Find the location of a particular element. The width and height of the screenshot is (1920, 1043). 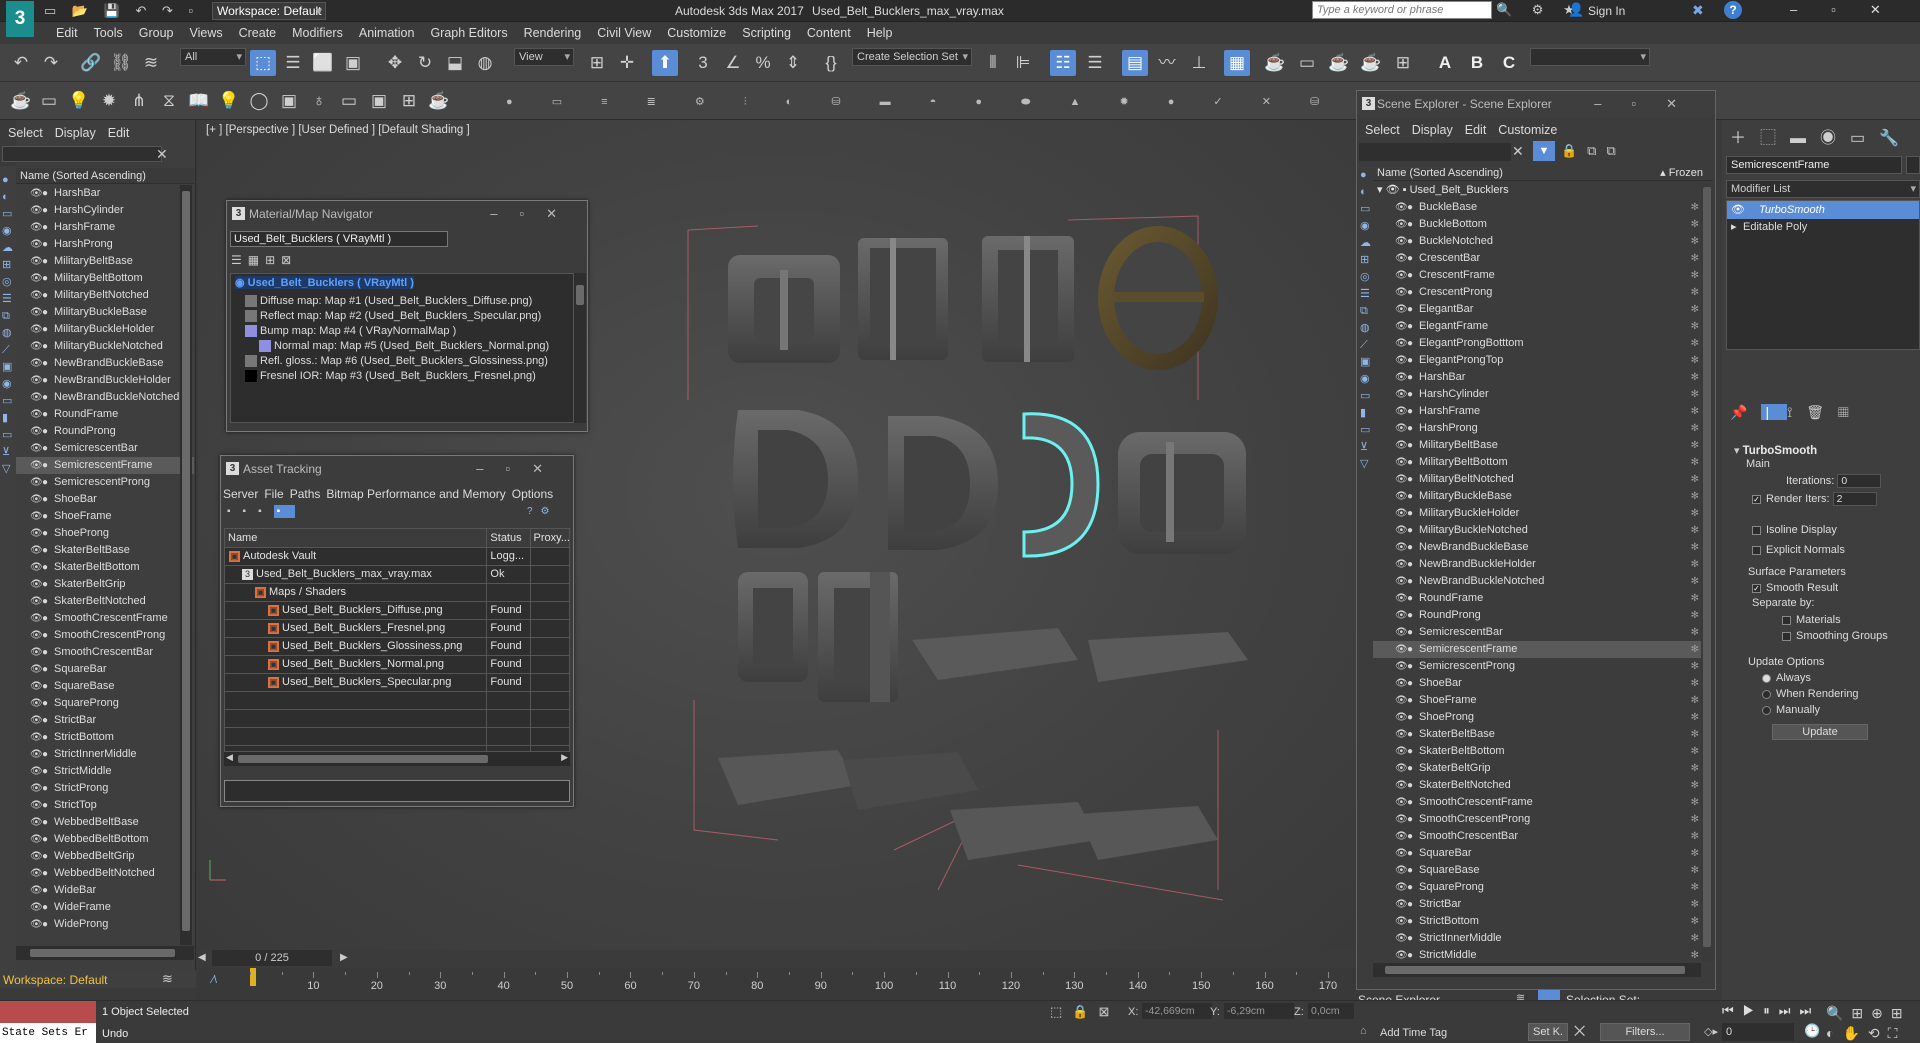

object-name-field: SemicrescentFrame is located at coordinates (1814, 165).